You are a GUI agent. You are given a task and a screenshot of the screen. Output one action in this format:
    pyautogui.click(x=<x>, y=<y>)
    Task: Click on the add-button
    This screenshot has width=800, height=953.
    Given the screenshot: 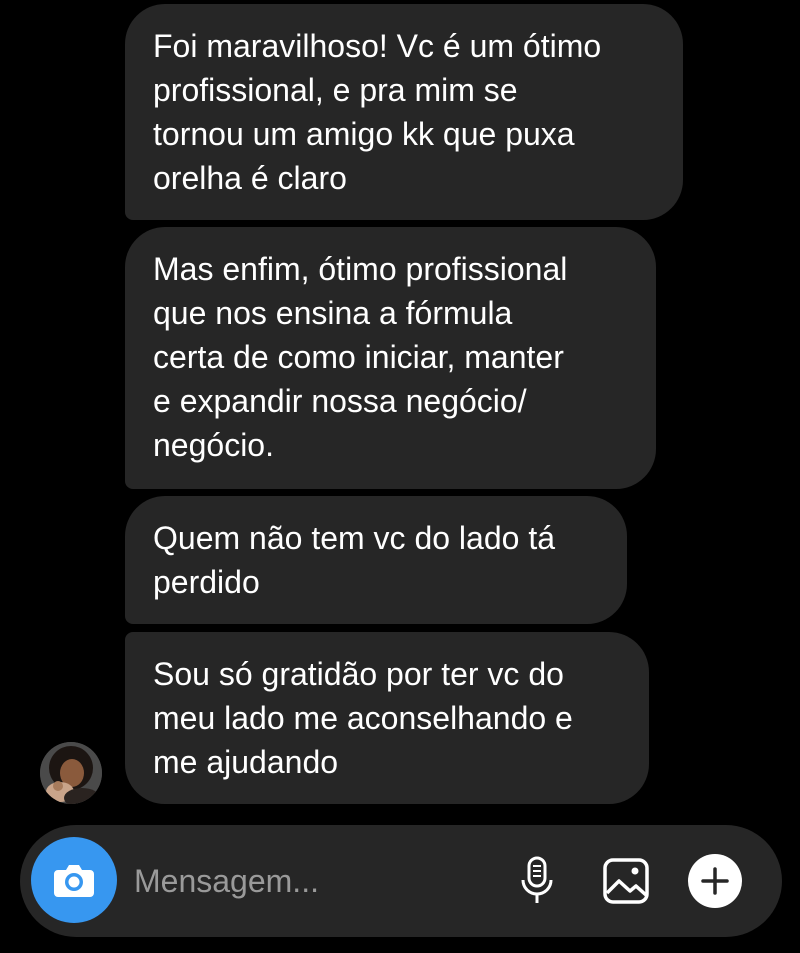 What is the action you would take?
    pyautogui.click(x=715, y=881)
    